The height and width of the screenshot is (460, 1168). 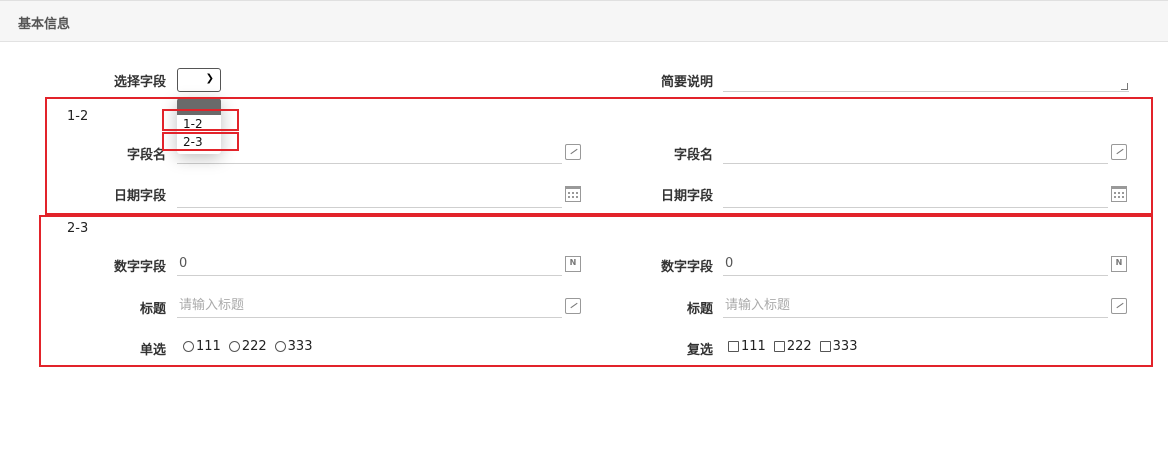 I want to click on checkbox-group: 111 222 333, so click(x=794, y=346).